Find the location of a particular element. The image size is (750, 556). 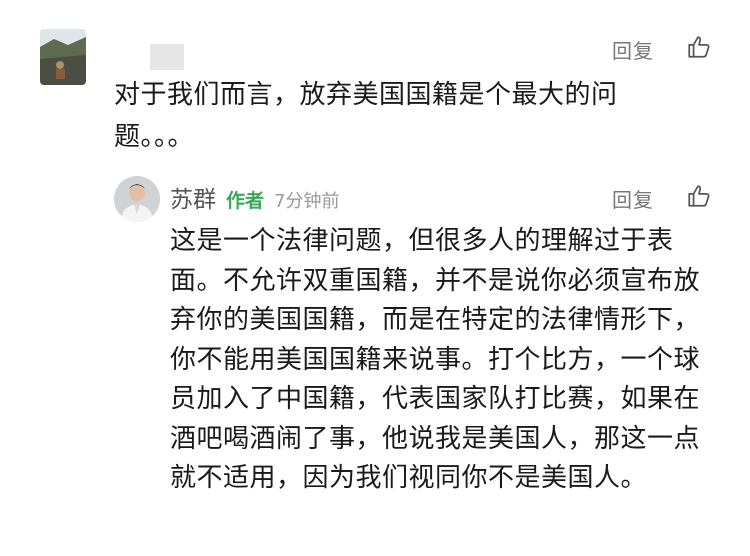

reply-author-name: 苏群 is located at coordinates (193, 197).